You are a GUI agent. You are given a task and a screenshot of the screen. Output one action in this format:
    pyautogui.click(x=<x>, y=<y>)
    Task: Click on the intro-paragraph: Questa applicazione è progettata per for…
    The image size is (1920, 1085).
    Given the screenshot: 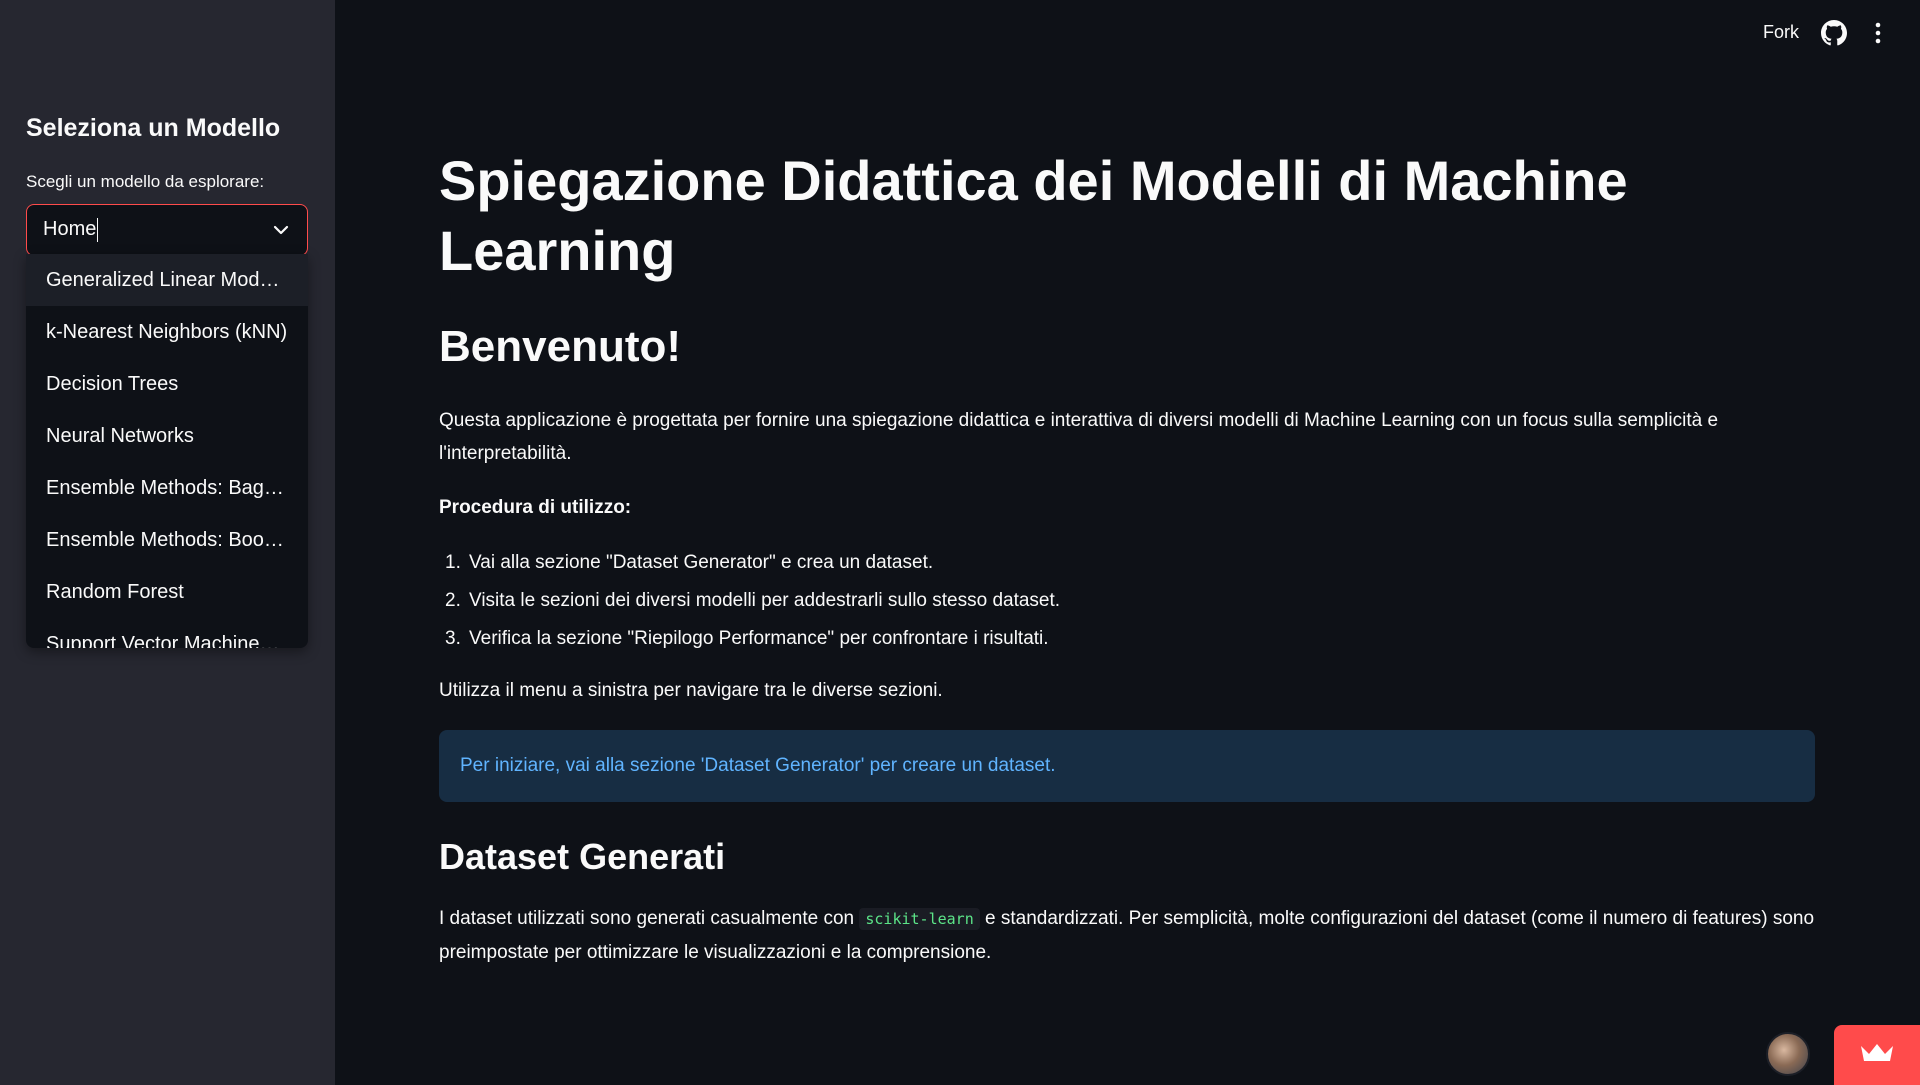 What is the action you would take?
    pyautogui.click(x=1079, y=437)
    